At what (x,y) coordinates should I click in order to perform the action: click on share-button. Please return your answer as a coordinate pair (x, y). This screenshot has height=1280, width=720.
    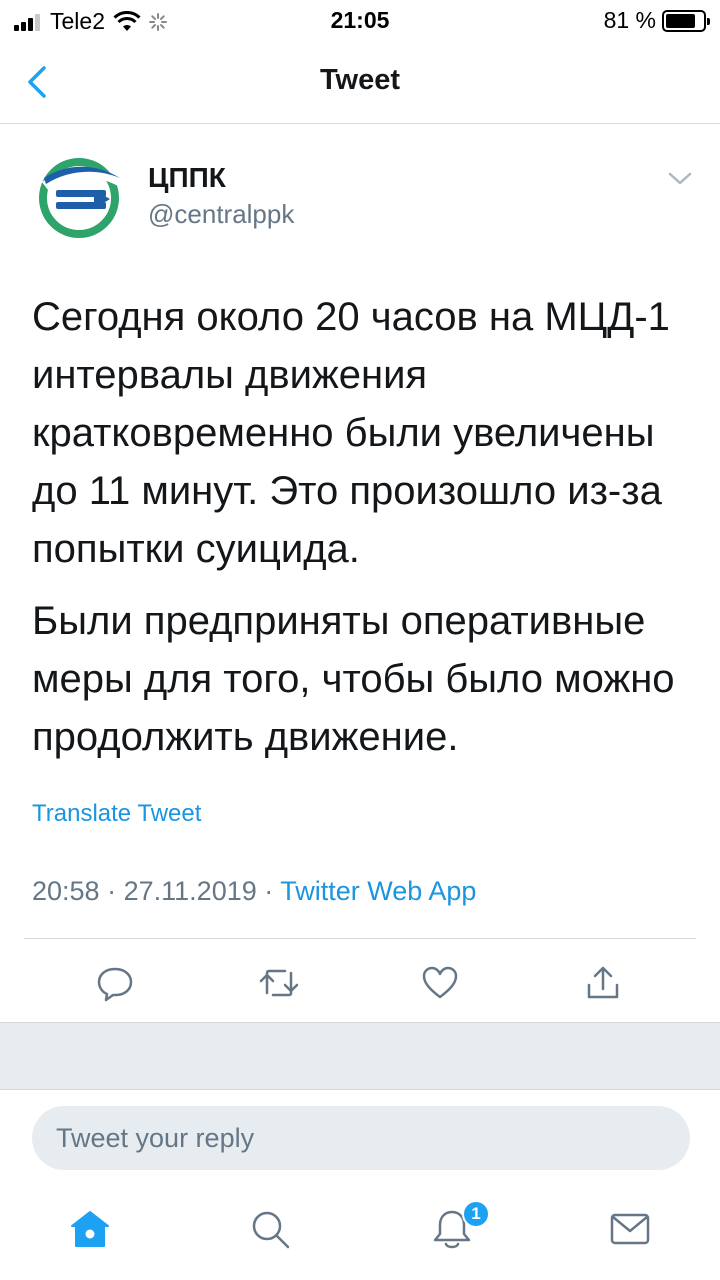
    Looking at the image, I should click on (603, 983).